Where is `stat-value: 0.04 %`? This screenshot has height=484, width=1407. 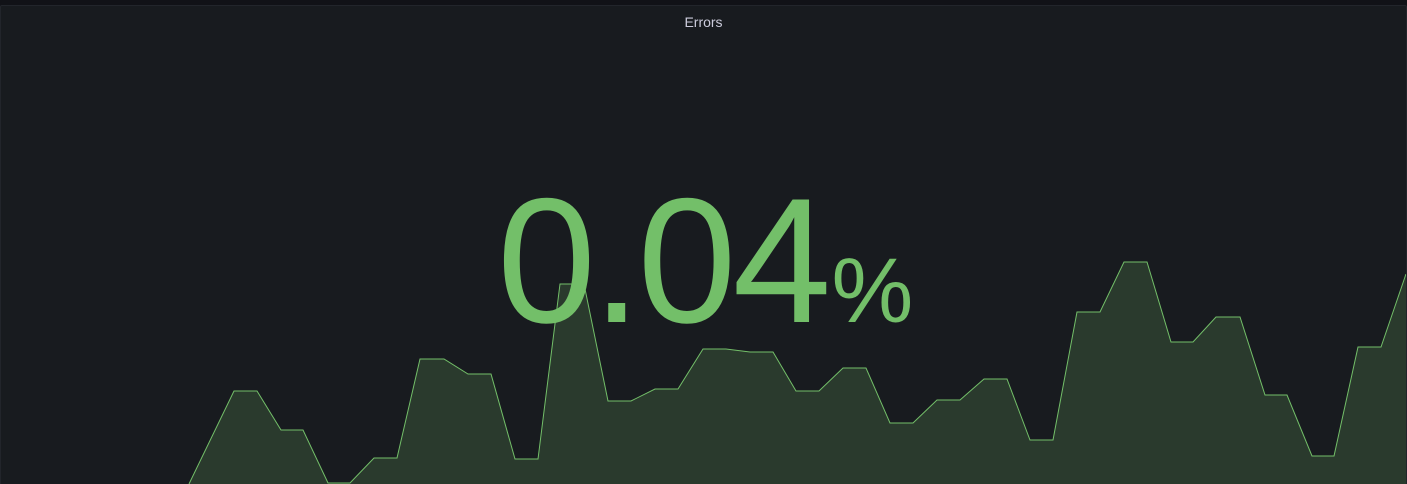
stat-value: 0.04 % is located at coordinates (705, 260).